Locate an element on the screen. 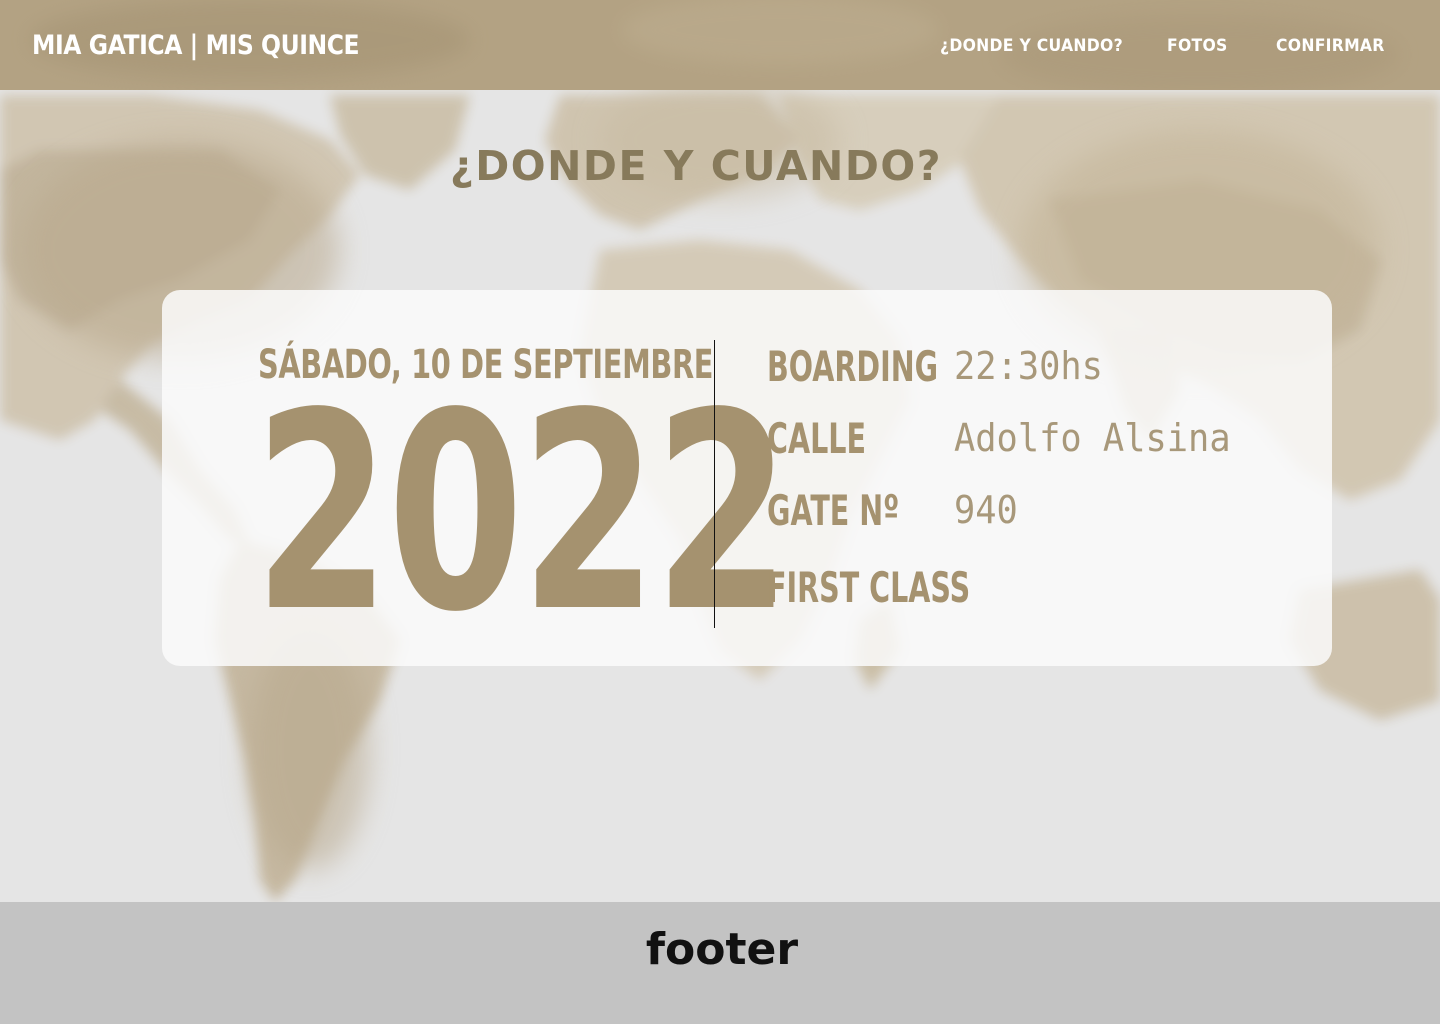  calle-label: CALLE is located at coordinates (816, 438).